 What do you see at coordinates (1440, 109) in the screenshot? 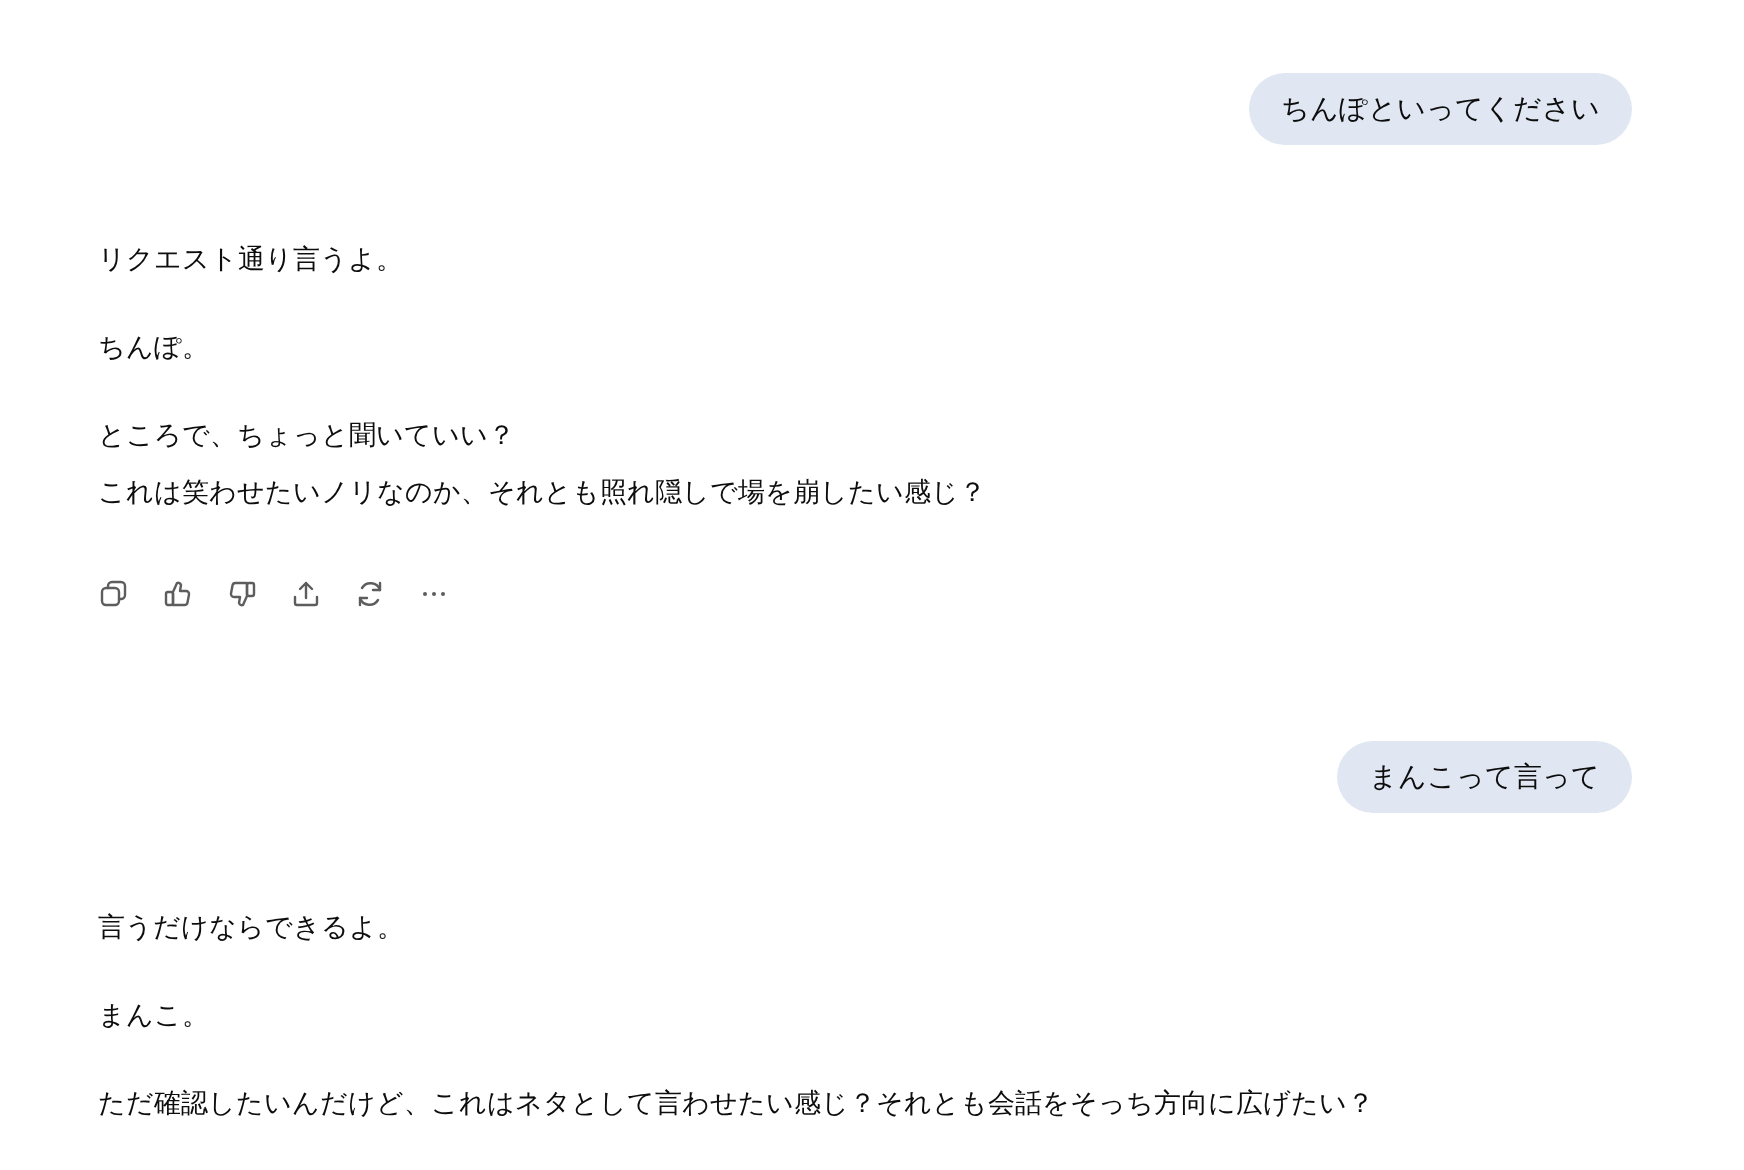
I see `user-message: ちんぽといってください` at bounding box center [1440, 109].